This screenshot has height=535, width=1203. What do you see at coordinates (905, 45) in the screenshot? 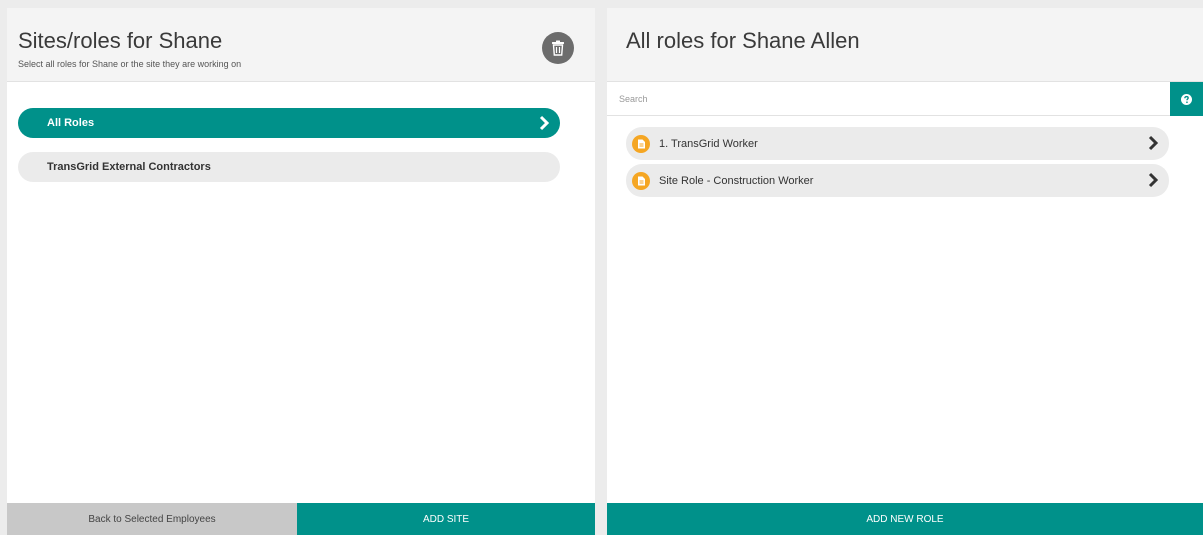
I see `roles-header: All roles for Shane Allen` at bounding box center [905, 45].